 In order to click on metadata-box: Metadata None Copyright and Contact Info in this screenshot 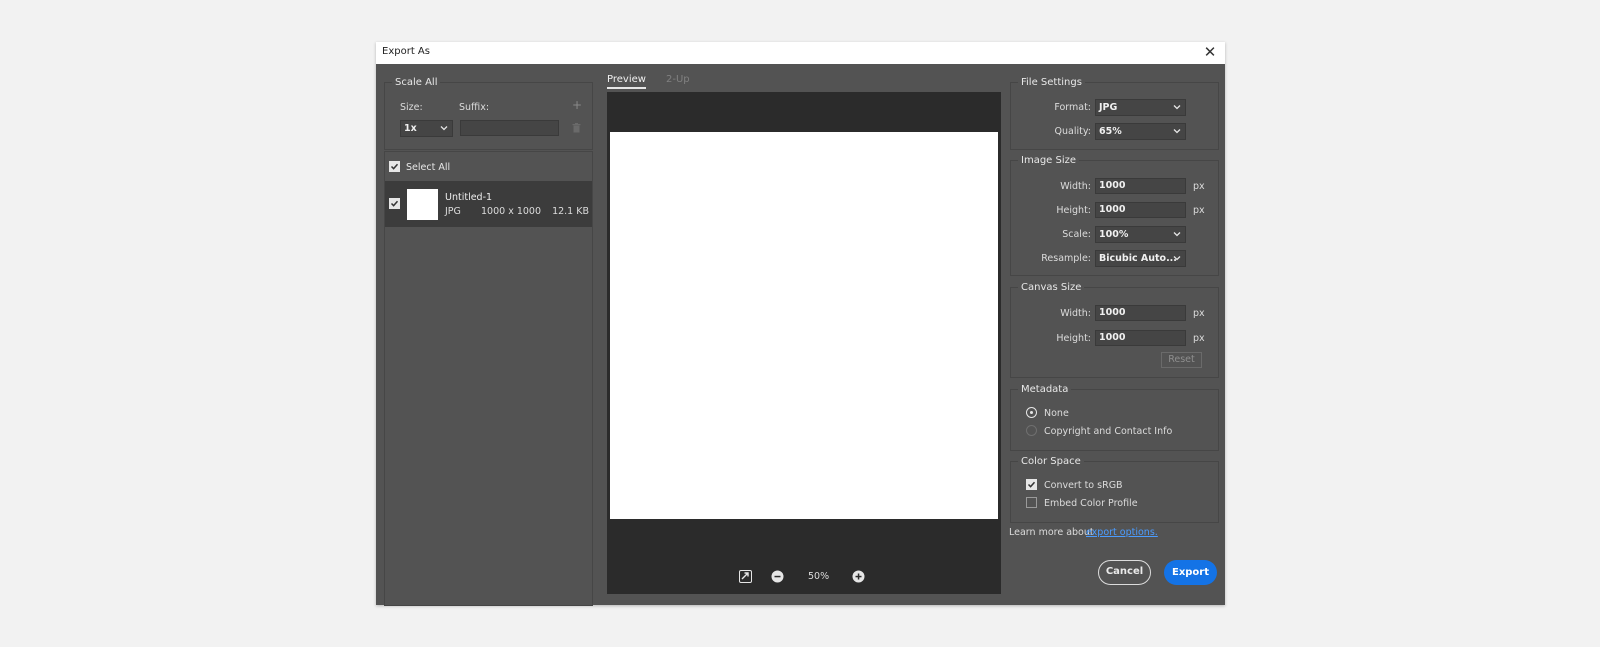, I will do `click(1114, 417)`.